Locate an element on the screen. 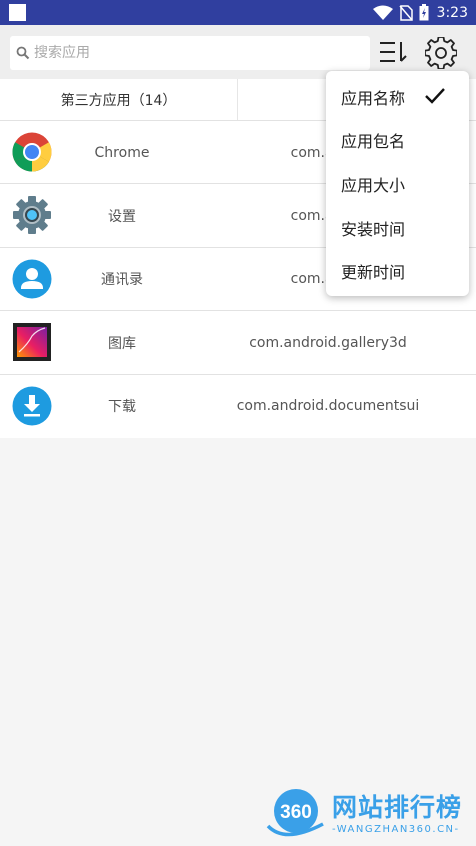 This screenshot has width=476, height=846. status-time: 3:23 is located at coordinates (452, 12).